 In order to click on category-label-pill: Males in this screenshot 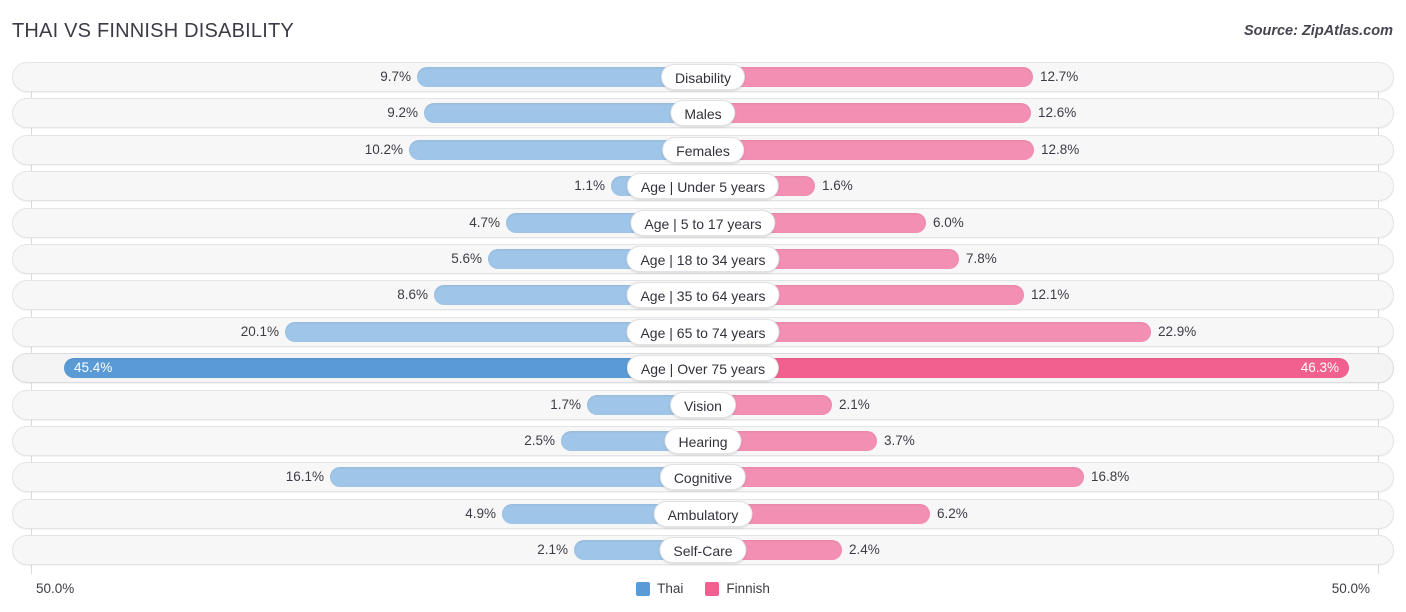, I will do `click(703, 113)`.